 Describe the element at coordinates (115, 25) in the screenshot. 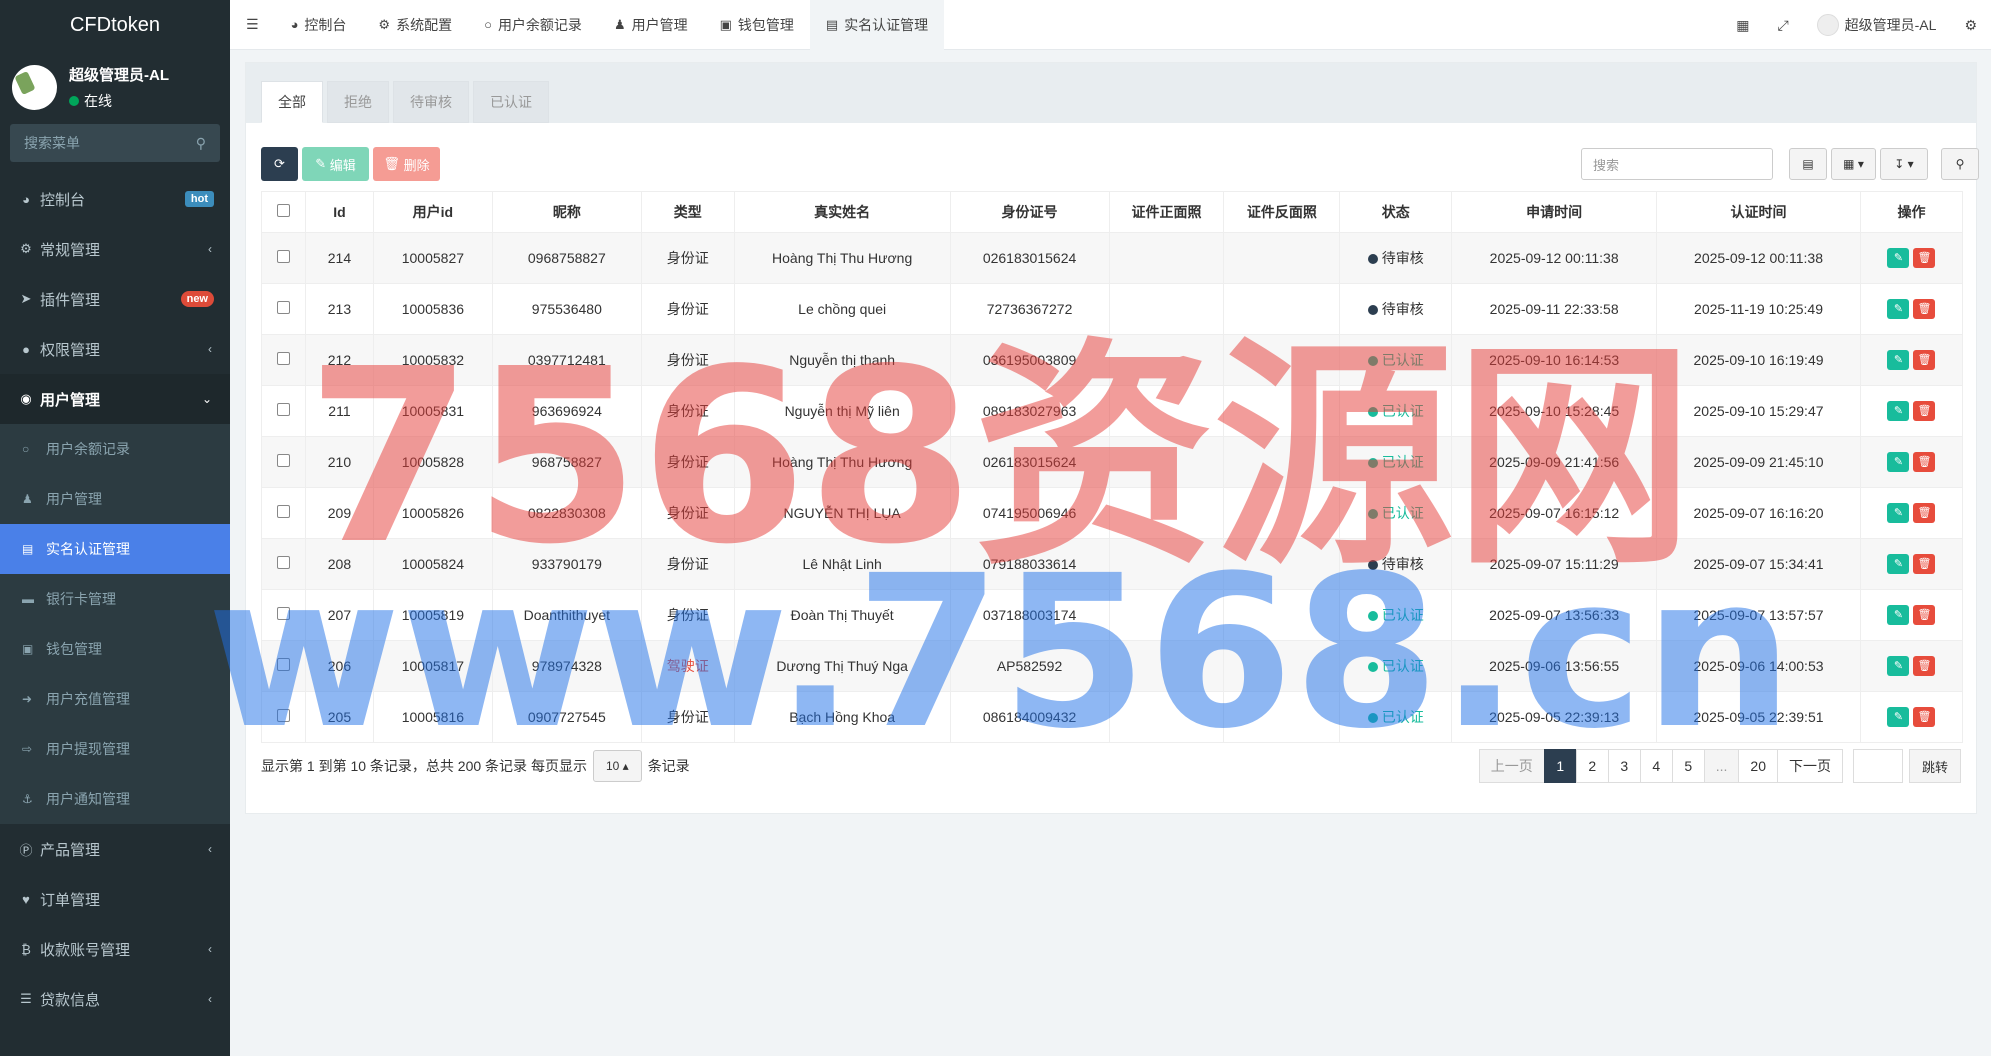

I see `app-logo: CFDtoken` at that location.